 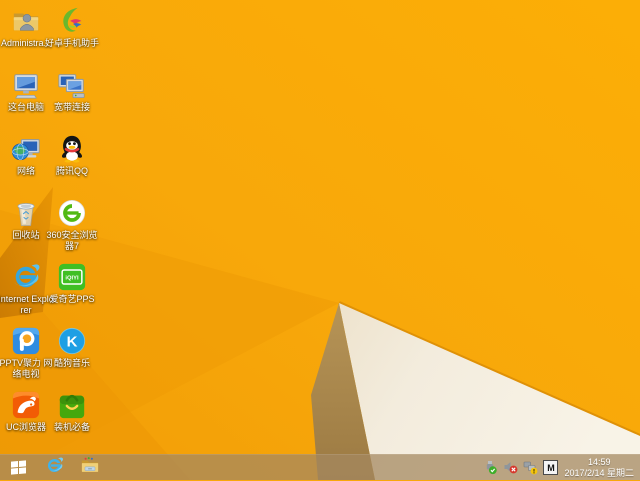 What do you see at coordinates (71, 363) in the screenshot?
I see `icon-label: 酷狗音乐` at bounding box center [71, 363].